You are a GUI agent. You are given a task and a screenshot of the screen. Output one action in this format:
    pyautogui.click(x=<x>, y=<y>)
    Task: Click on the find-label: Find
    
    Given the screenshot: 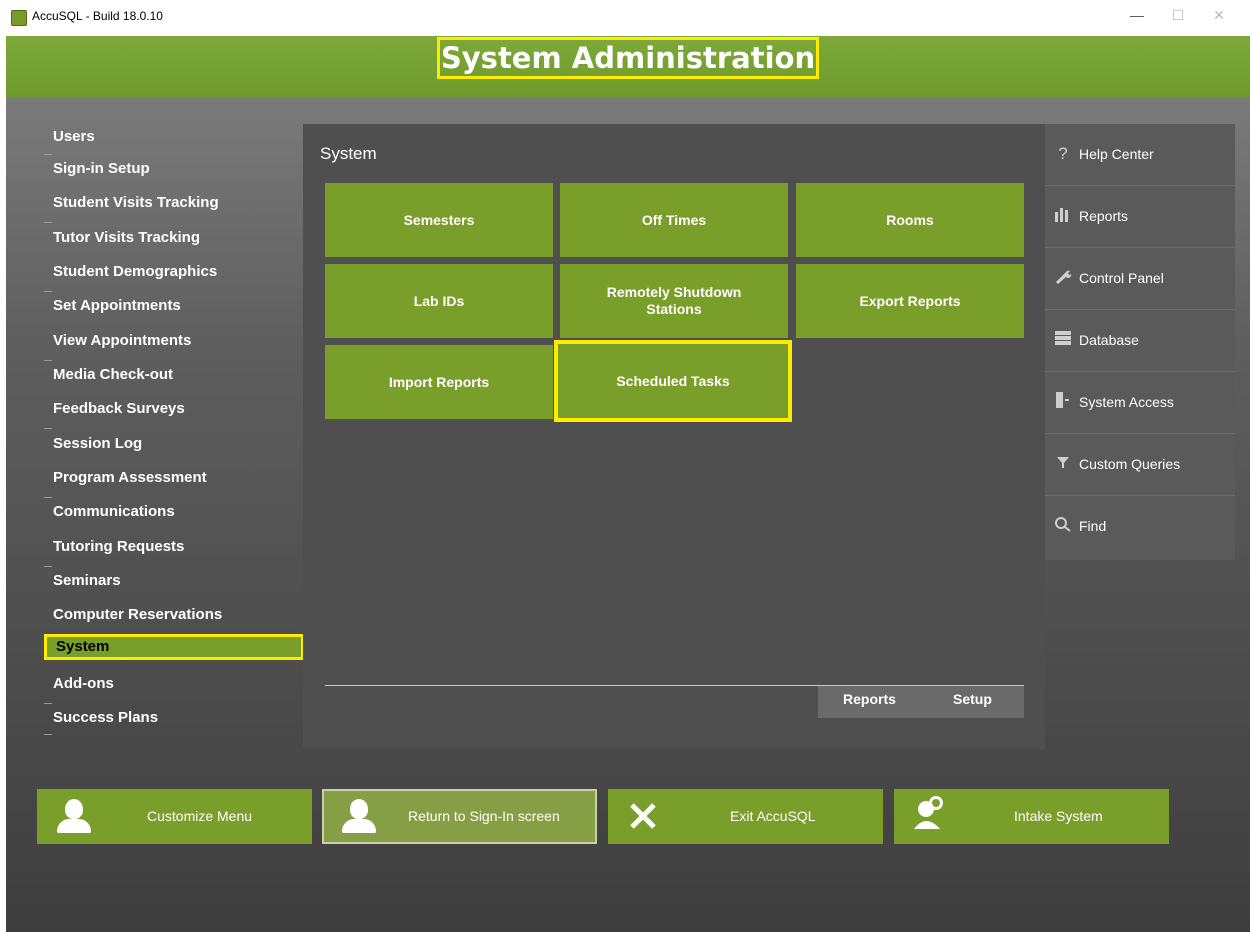 What is the action you would take?
    pyautogui.click(x=1093, y=526)
    